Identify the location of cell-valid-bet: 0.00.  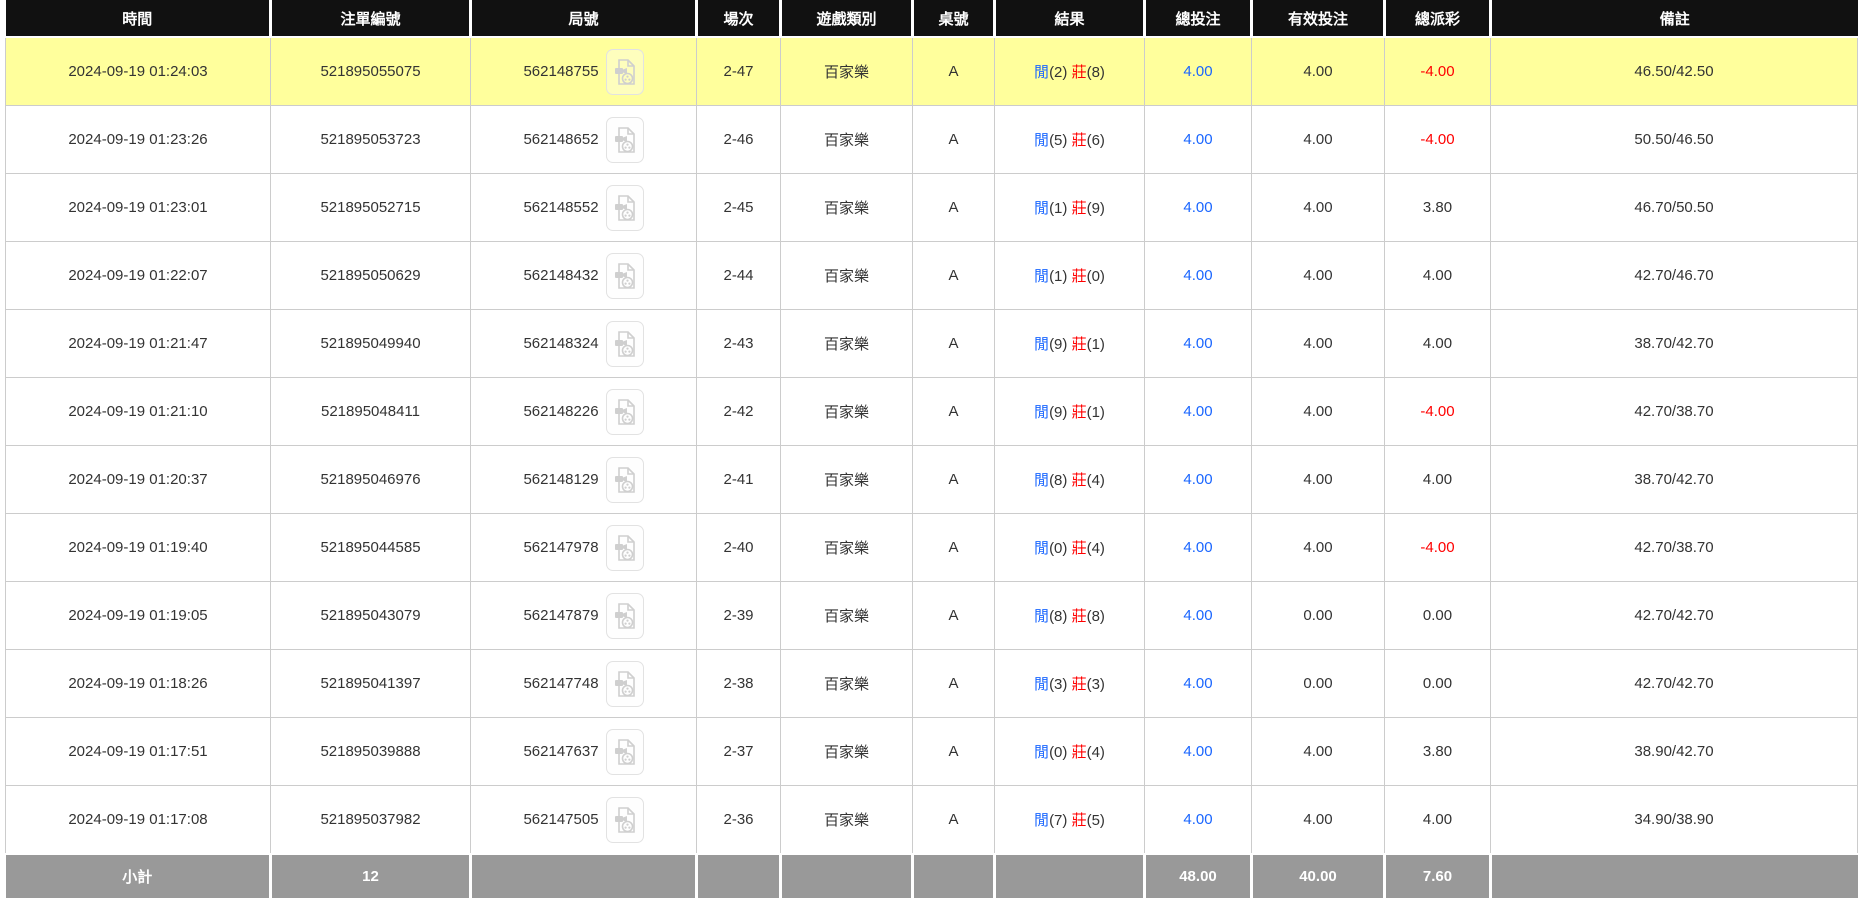
(1318, 615).